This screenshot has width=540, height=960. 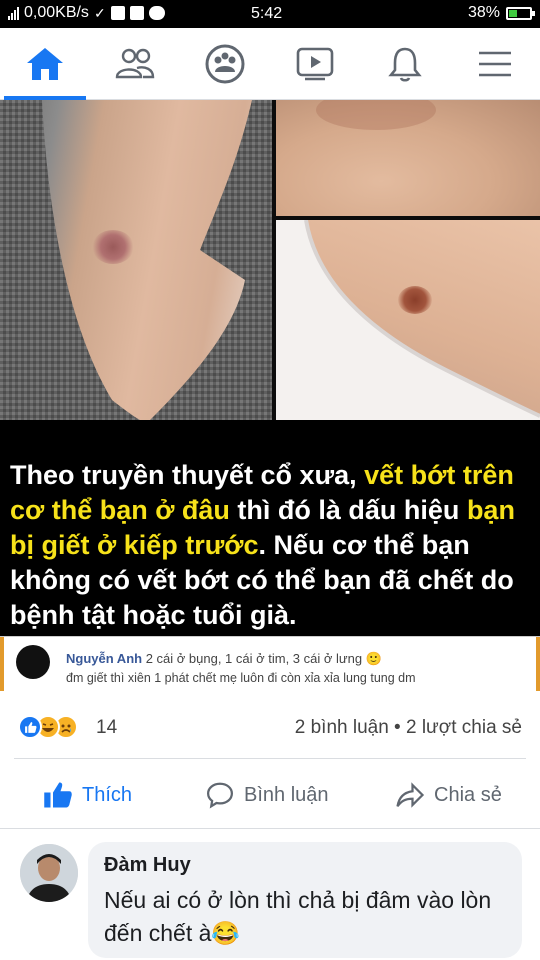 What do you see at coordinates (107, 794) in the screenshot?
I see `like-label: Thích` at bounding box center [107, 794].